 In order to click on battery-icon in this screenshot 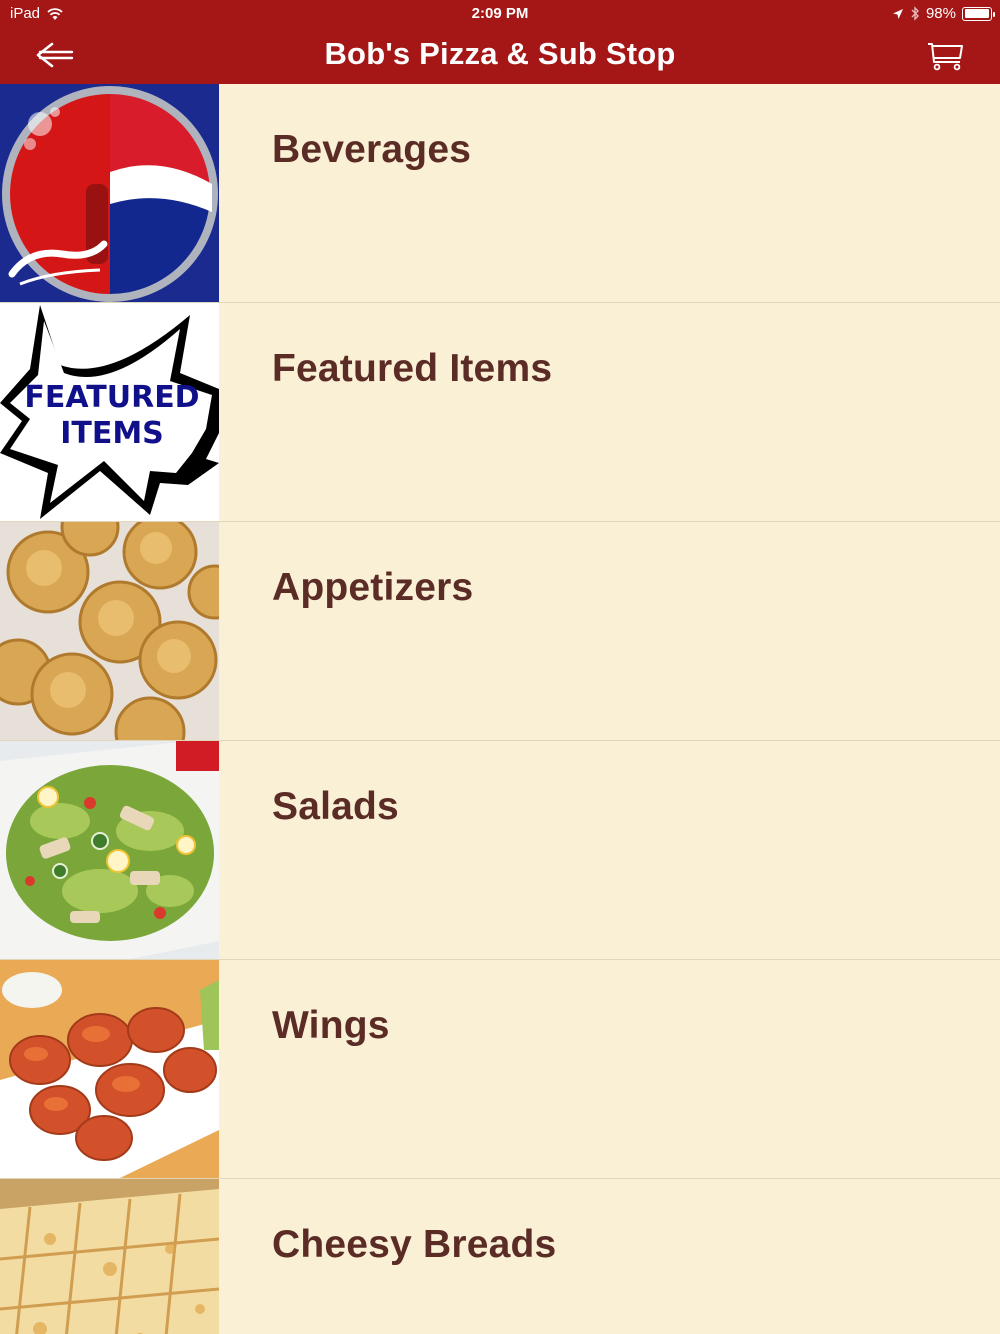, I will do `click(978, 13)`.